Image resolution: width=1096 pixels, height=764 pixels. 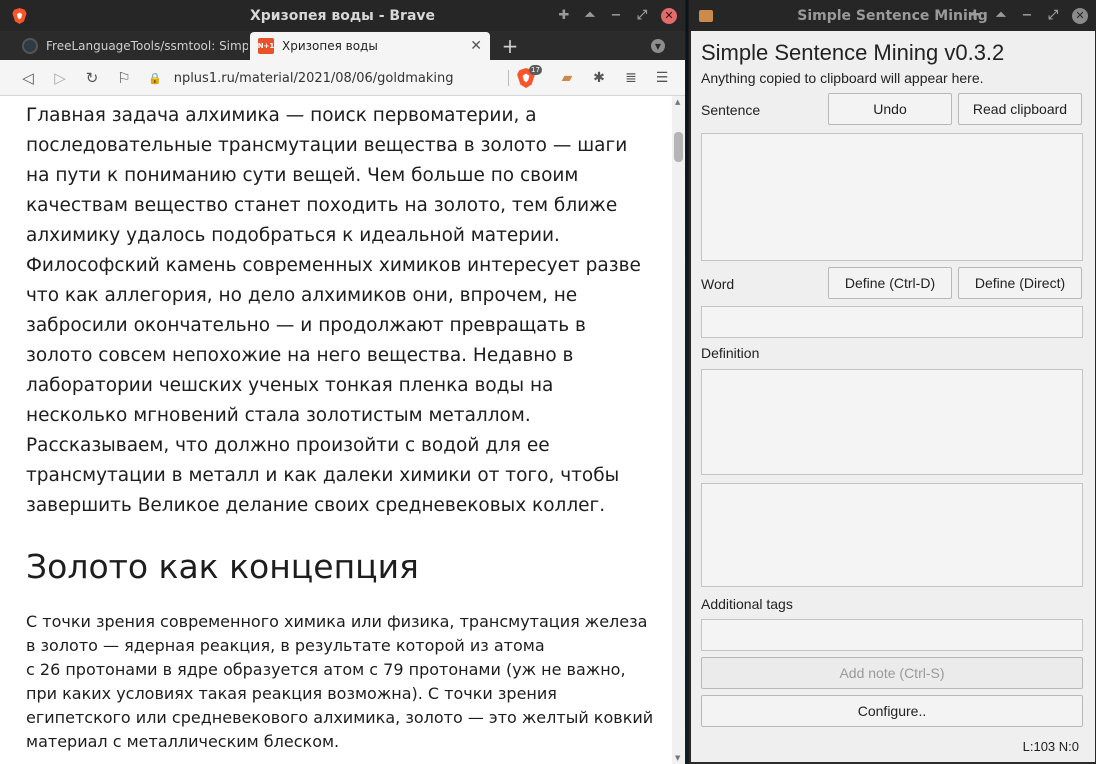 I want to click on definition-textarea, so click(x=892, y=422).